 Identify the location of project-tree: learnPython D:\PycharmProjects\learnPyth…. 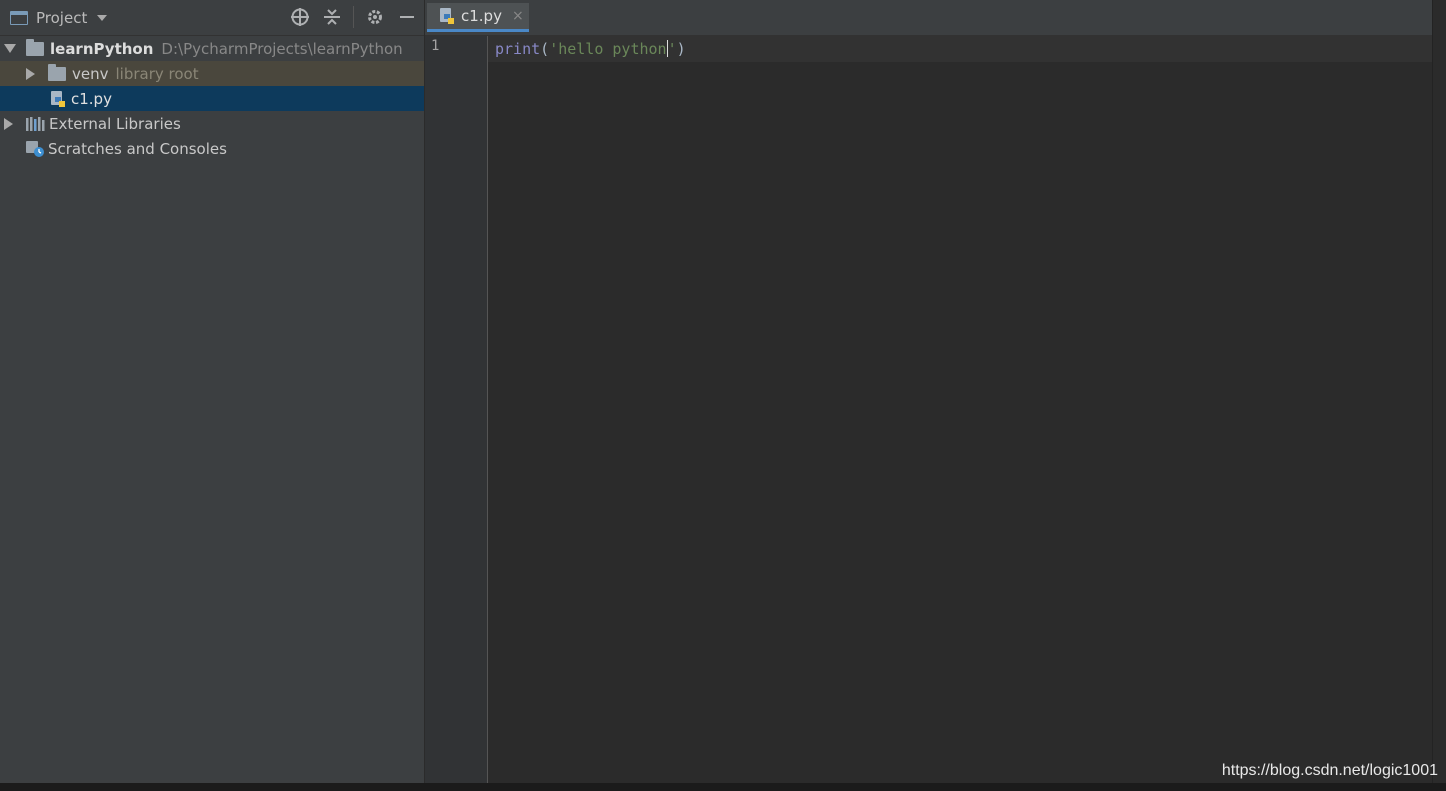
(212, 98).